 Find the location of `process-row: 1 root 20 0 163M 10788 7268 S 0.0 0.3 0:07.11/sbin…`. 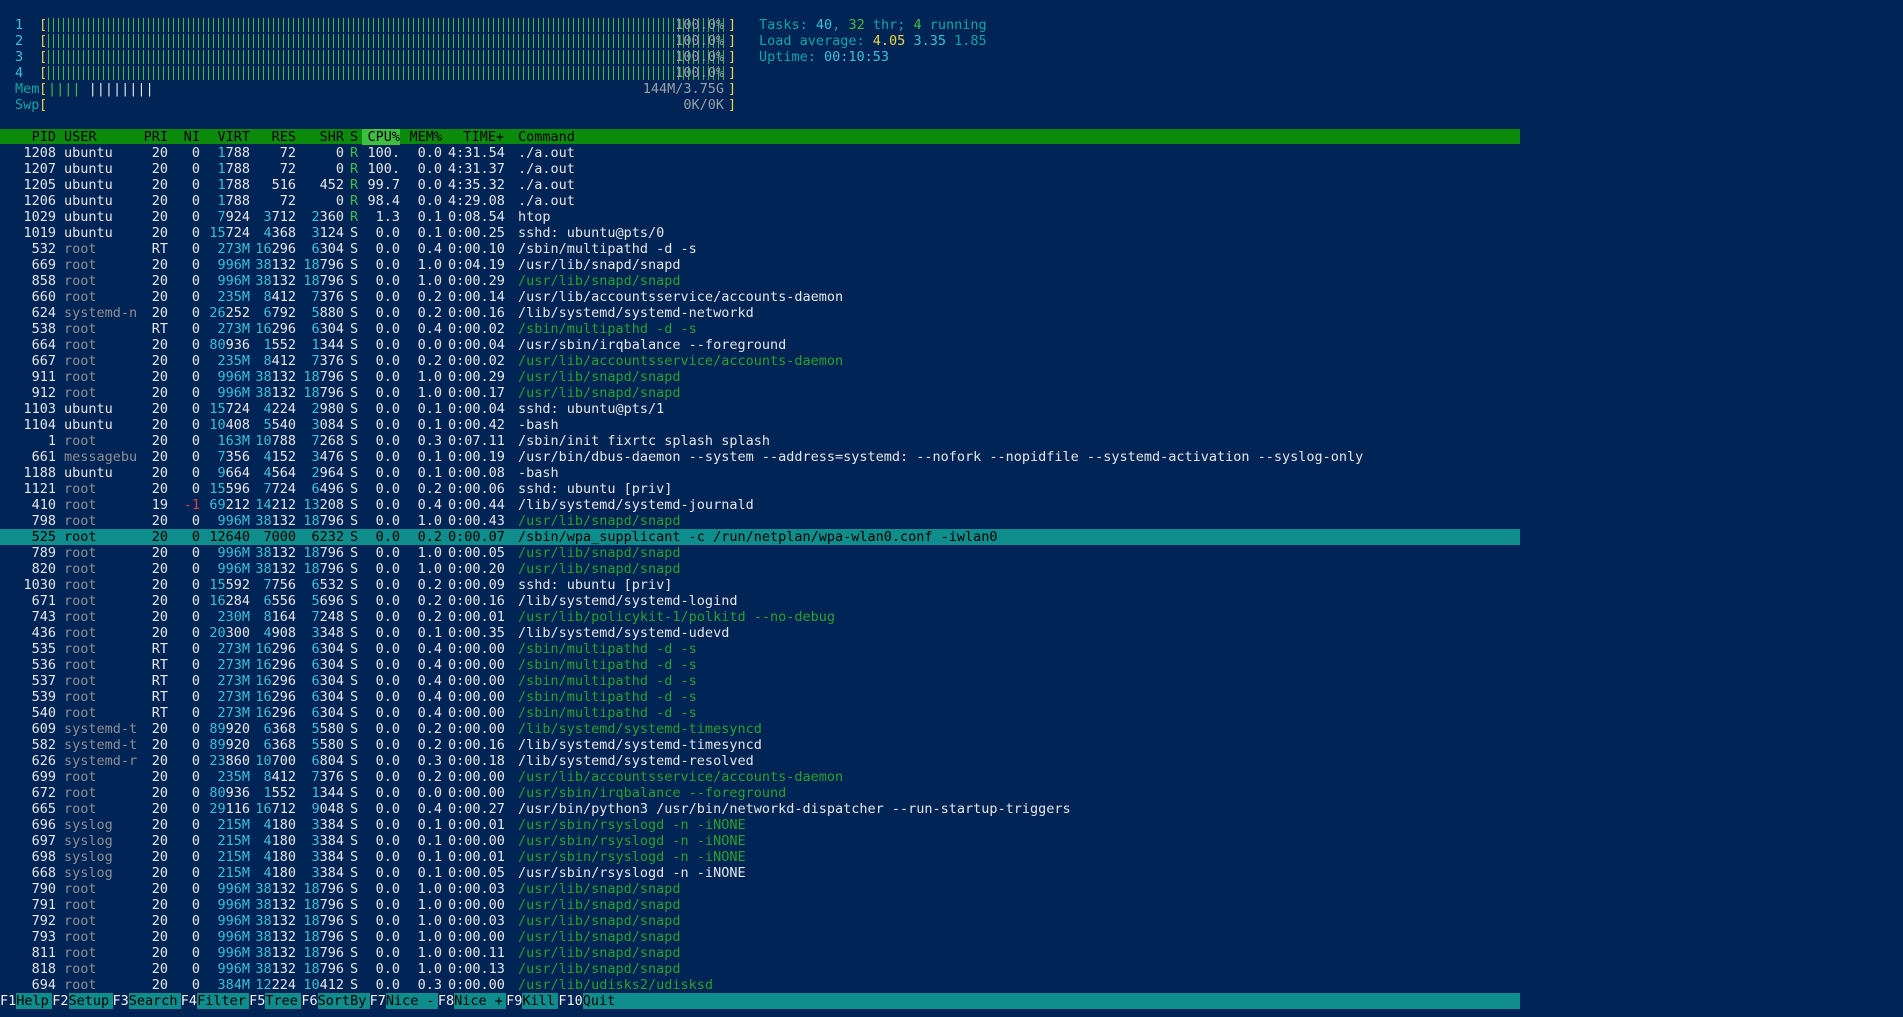

process-row: 1 root 20 0 163M 10788 7268 S 0.0 0.3 0:07.11/sbin… is located at coordinates (760, 441).